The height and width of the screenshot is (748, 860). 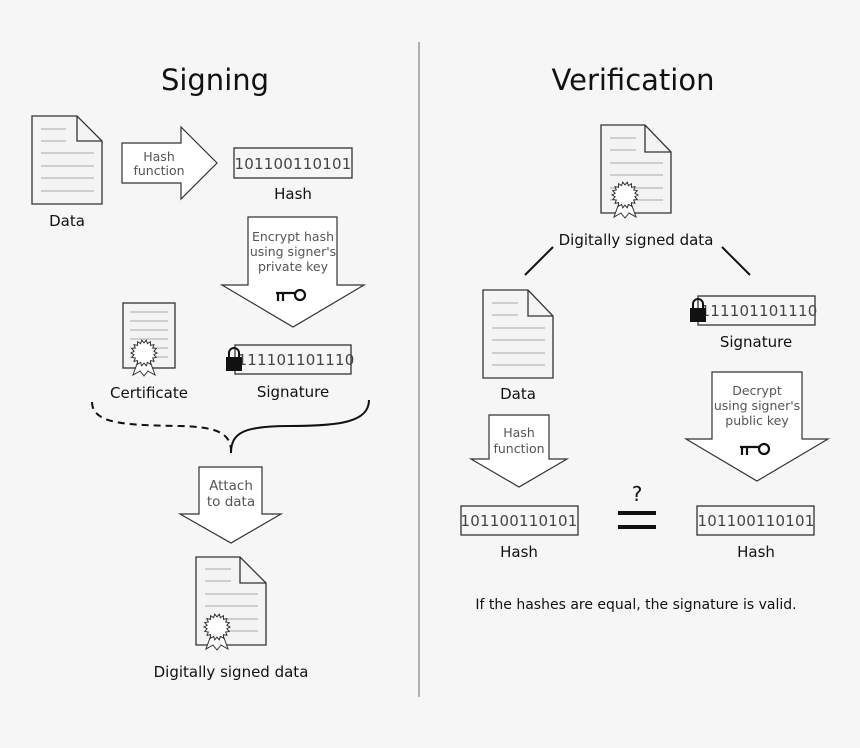 What do you see at coordinates (231, 486) in the screenshot?
I see `attach-arrow-label-1: Attach` at bounding box center [231, 486].